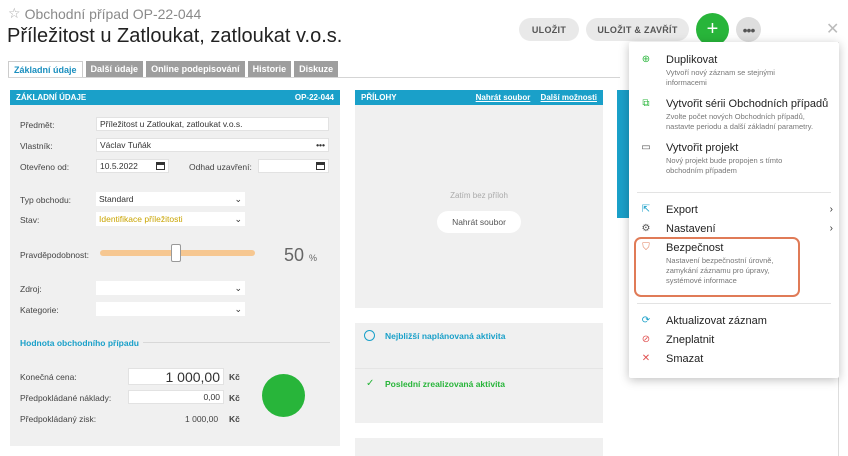  What do you see at coordinates (646, 358) in the screenshot?
I see `delete-icon: ✕` at bounding box center [646, 358].